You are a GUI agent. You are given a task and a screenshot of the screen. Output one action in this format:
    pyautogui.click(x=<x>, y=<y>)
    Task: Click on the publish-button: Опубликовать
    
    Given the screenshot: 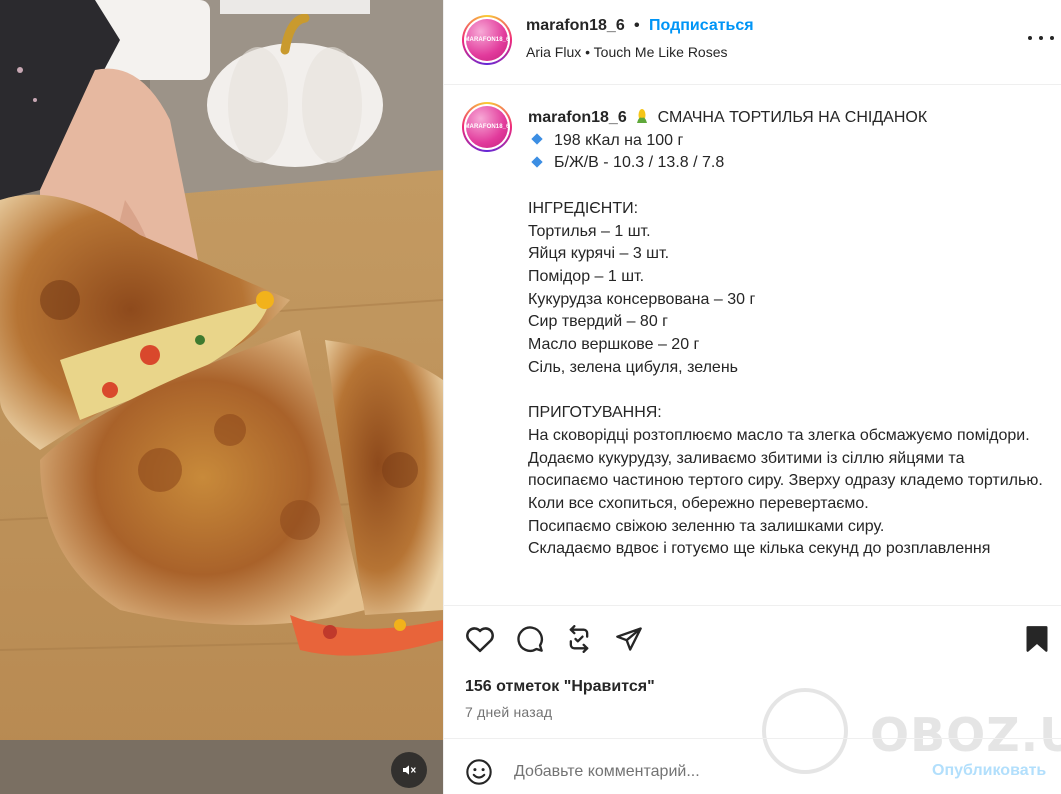 What is the action you would take?
    pyautogui.click(x=989, y=771)
    